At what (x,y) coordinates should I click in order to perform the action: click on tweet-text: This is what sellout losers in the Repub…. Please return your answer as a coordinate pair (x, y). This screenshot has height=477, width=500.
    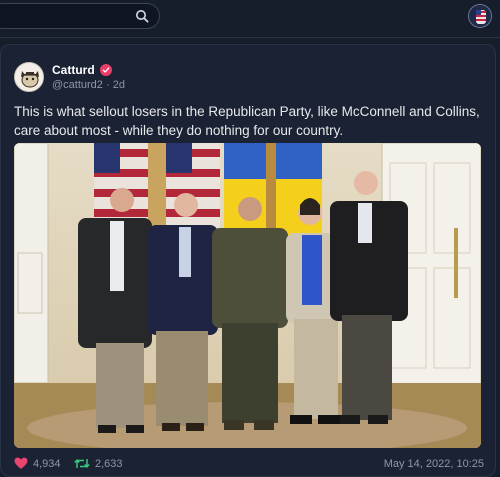
    Looking at the image, I should click on (247, 121).